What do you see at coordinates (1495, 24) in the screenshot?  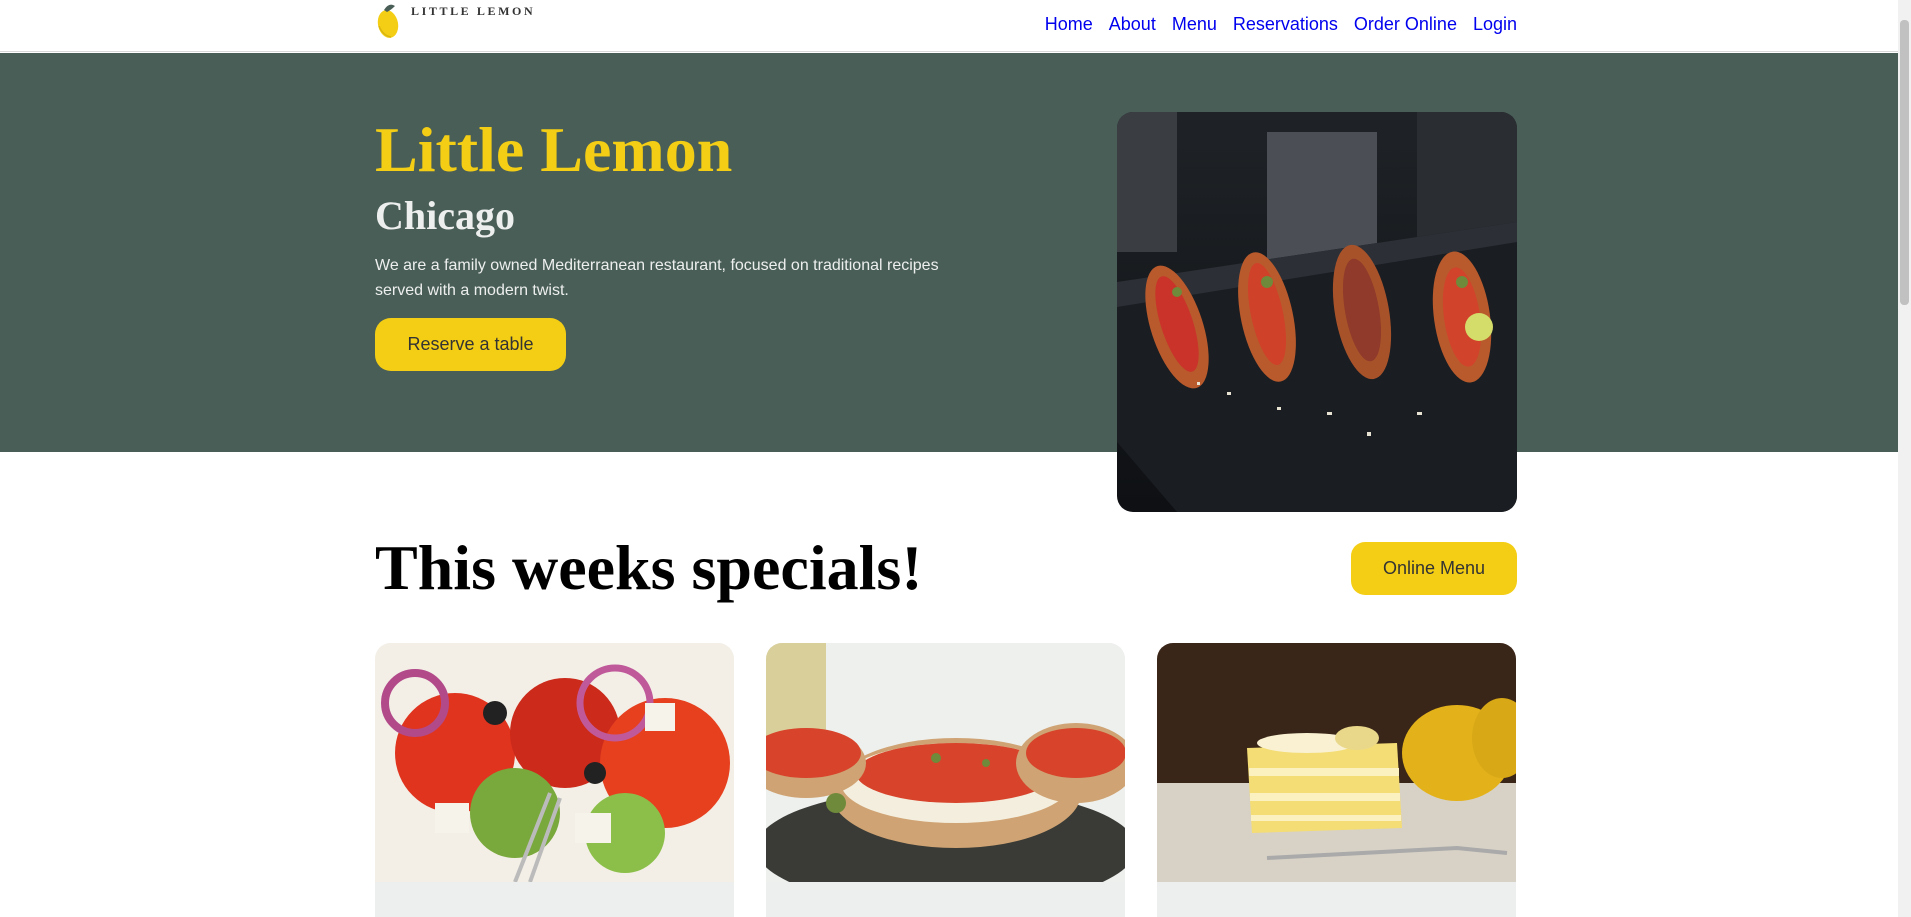 I see `nav-link-login: Login` at bounding box center [1495, 24].